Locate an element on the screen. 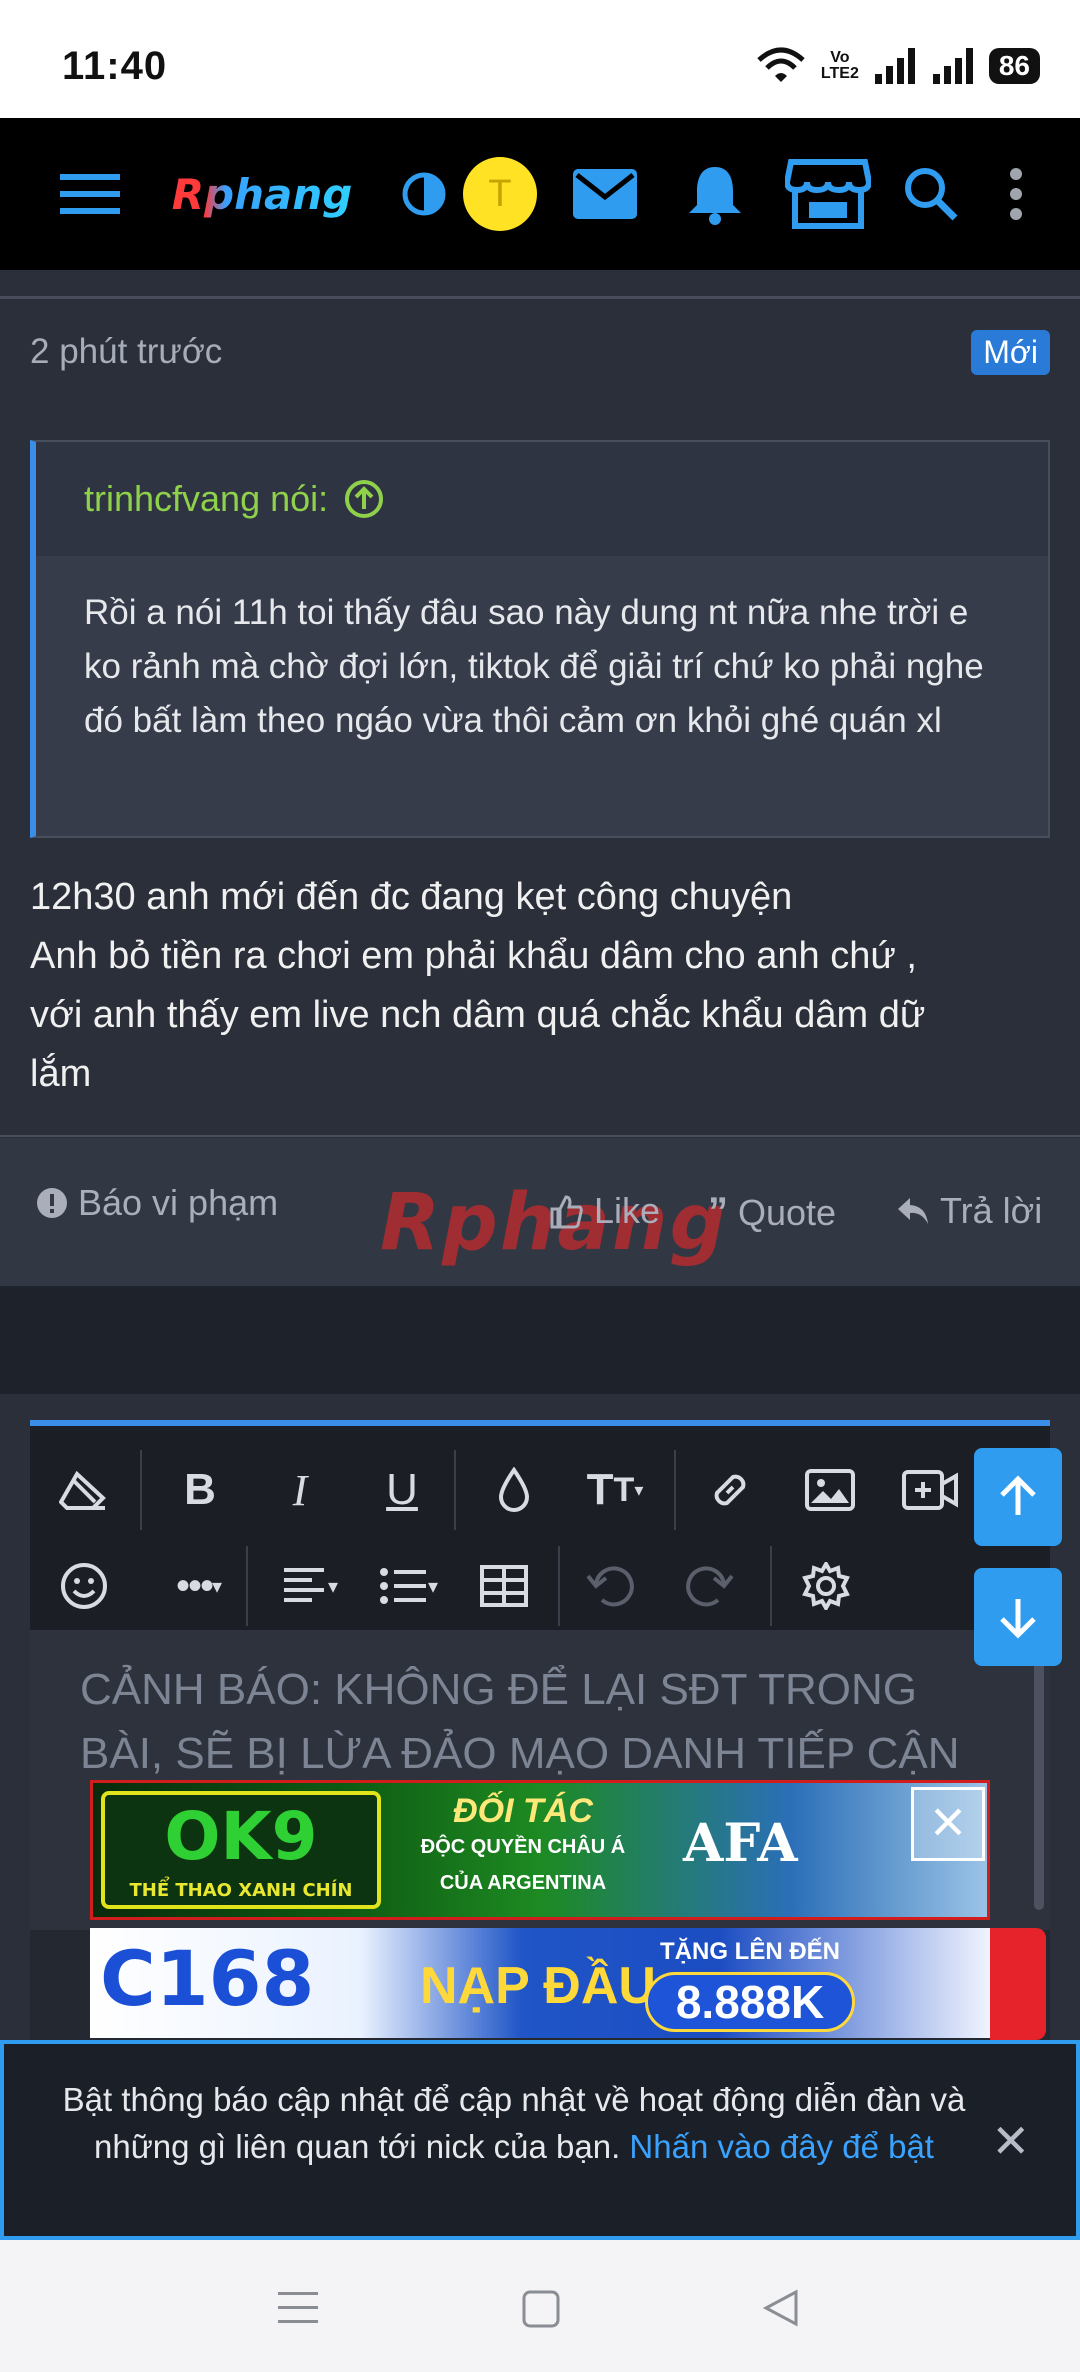  app-header: Rphang T is located at coordinates (540, 194).